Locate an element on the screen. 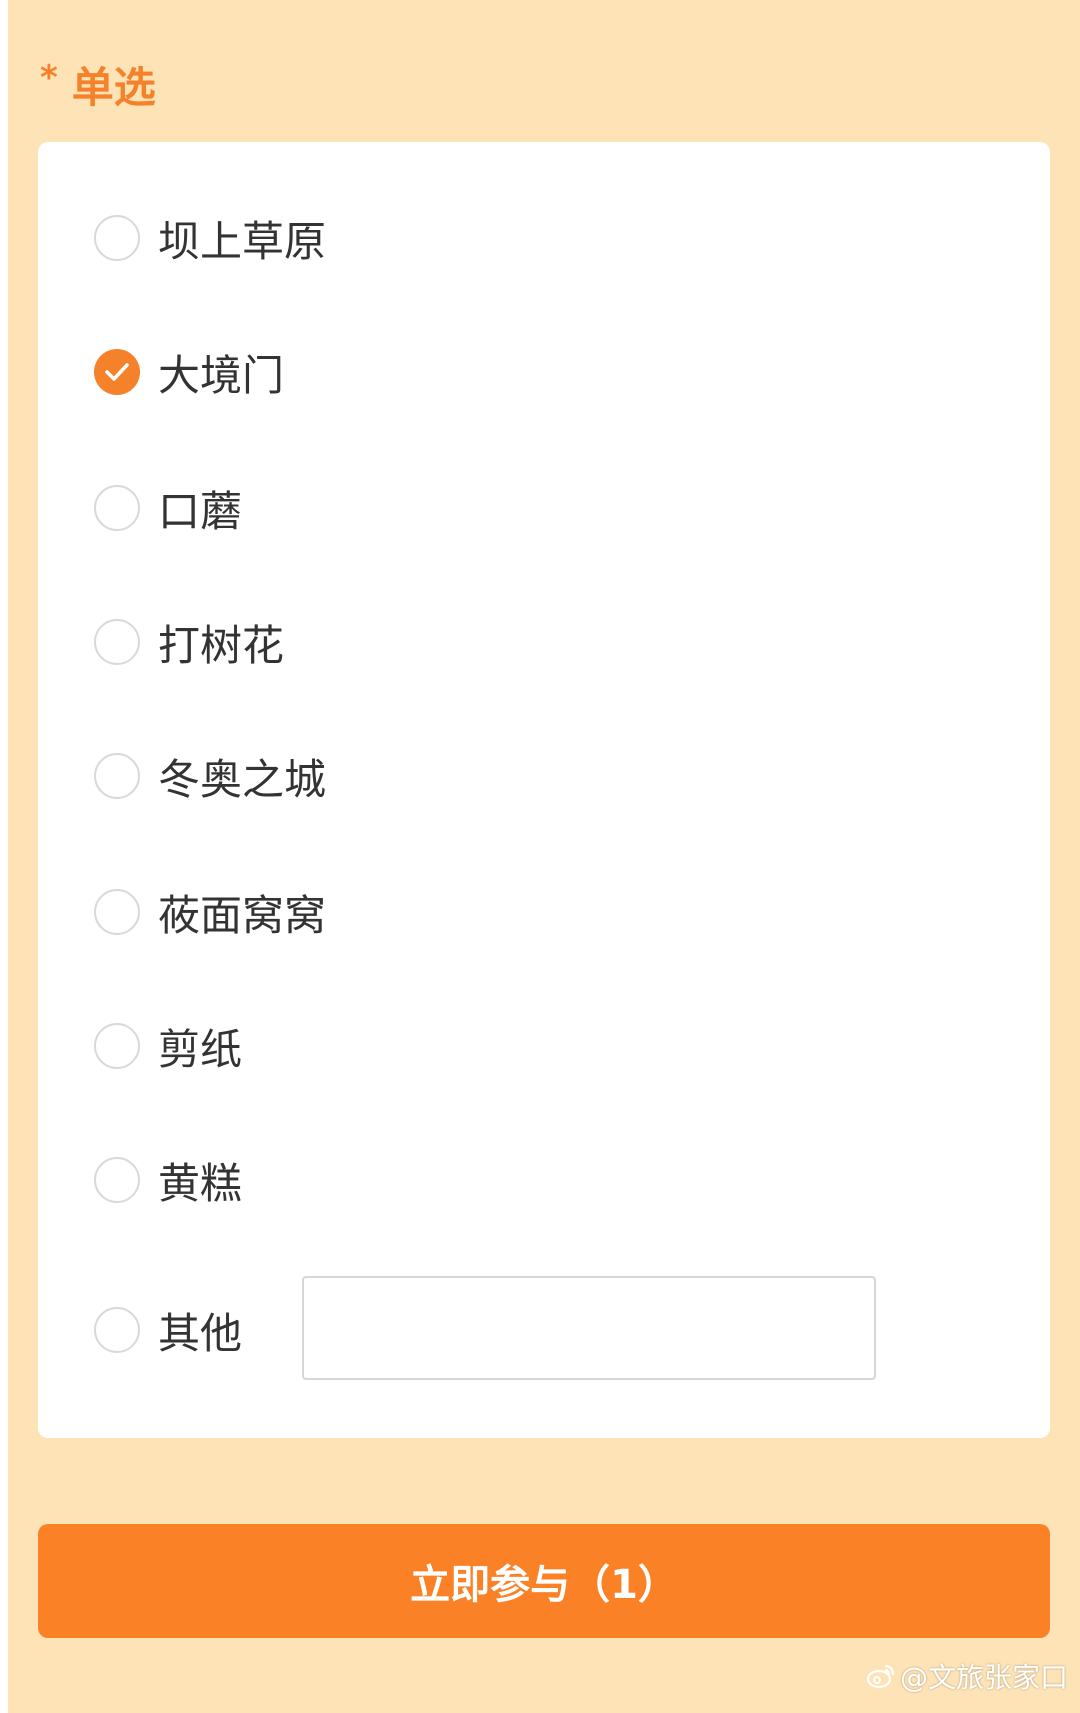 This screenshot has width=1080, height=1713. option-other: 其他 is located at coordinates (168, 1330).